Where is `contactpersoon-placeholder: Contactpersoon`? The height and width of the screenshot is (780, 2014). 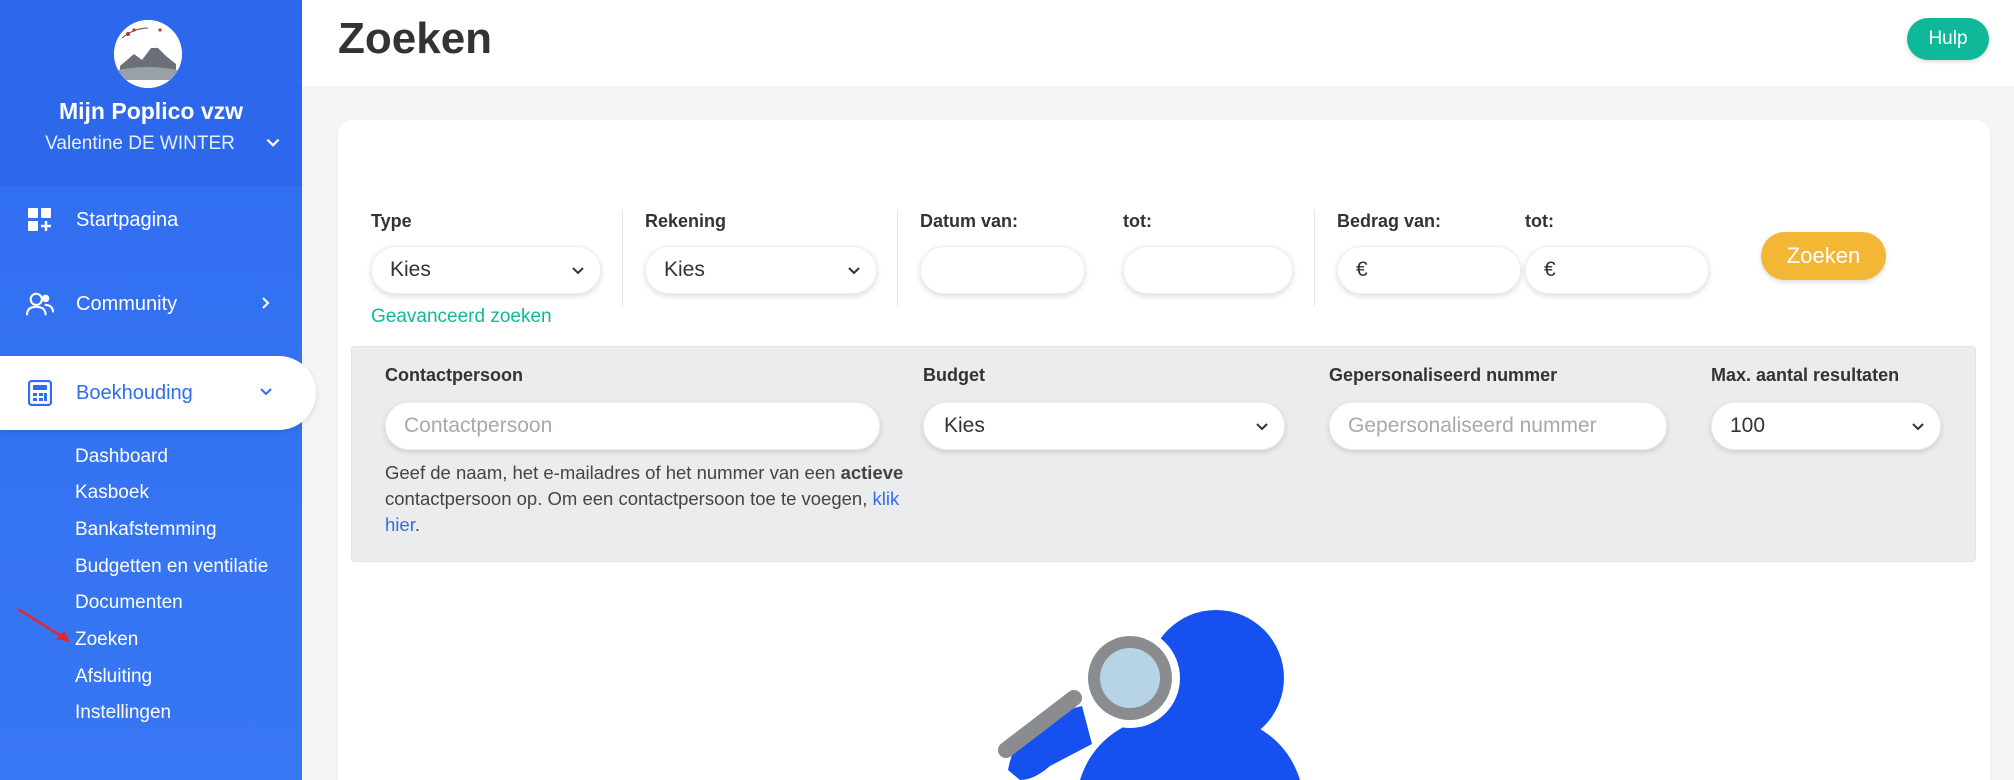 contactpersoon-placeholder: Contactpersoon is located at coordinates (478, 425).